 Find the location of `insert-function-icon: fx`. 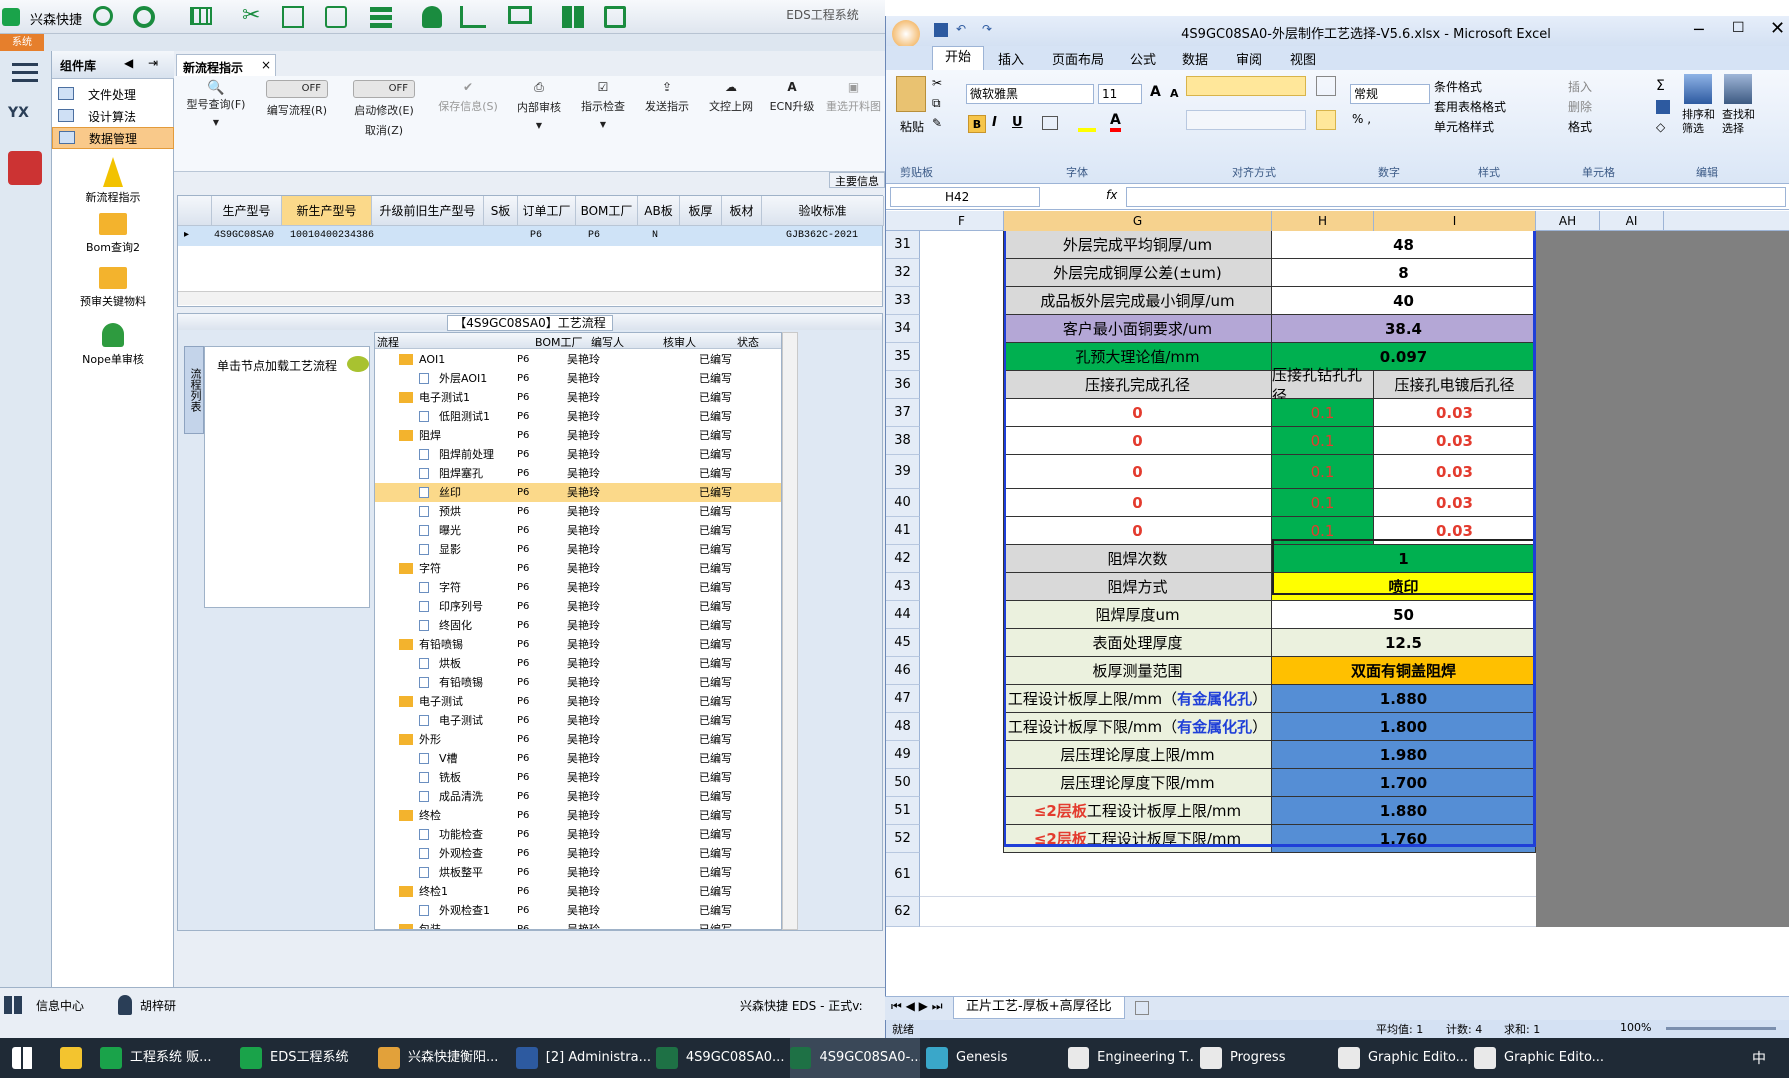

insert-function-icon: fx is located at coordinates (1111, 195).